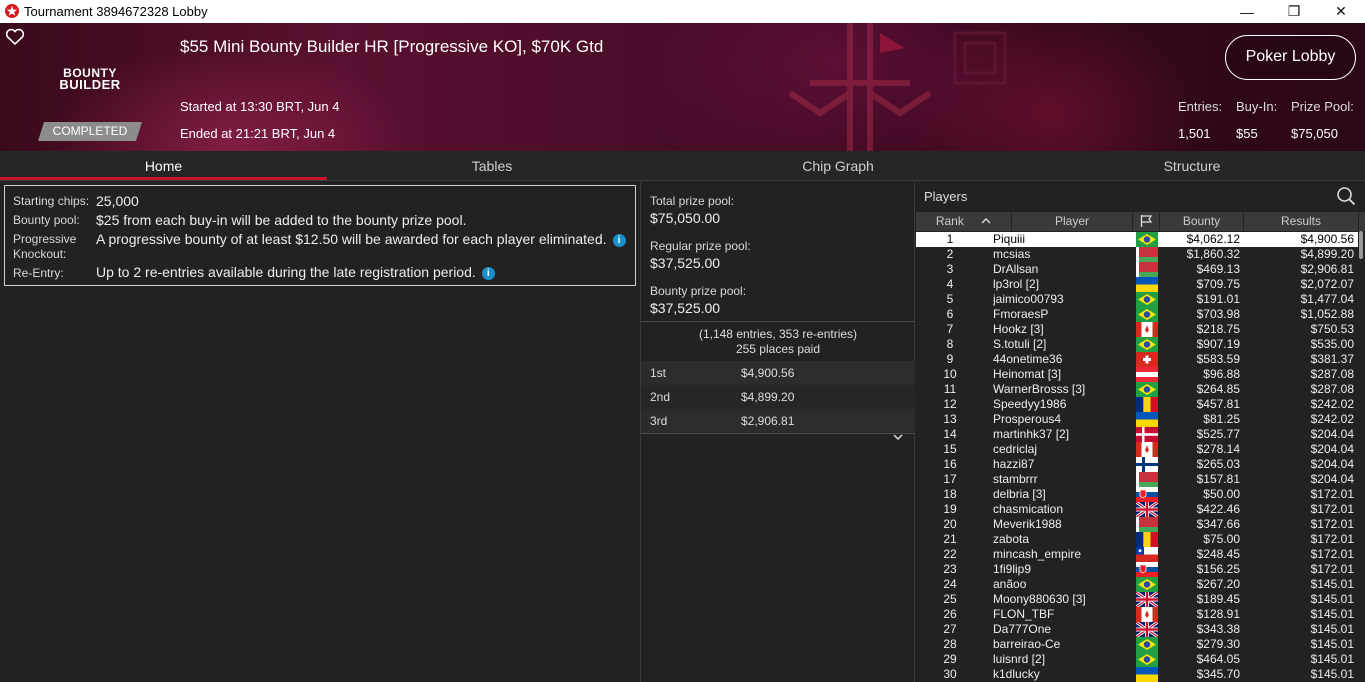  What do you see at coordinates (1218, 659) in the screenshot?
I see `player-bounty: $464.05` at bounding box center [1218, 659].